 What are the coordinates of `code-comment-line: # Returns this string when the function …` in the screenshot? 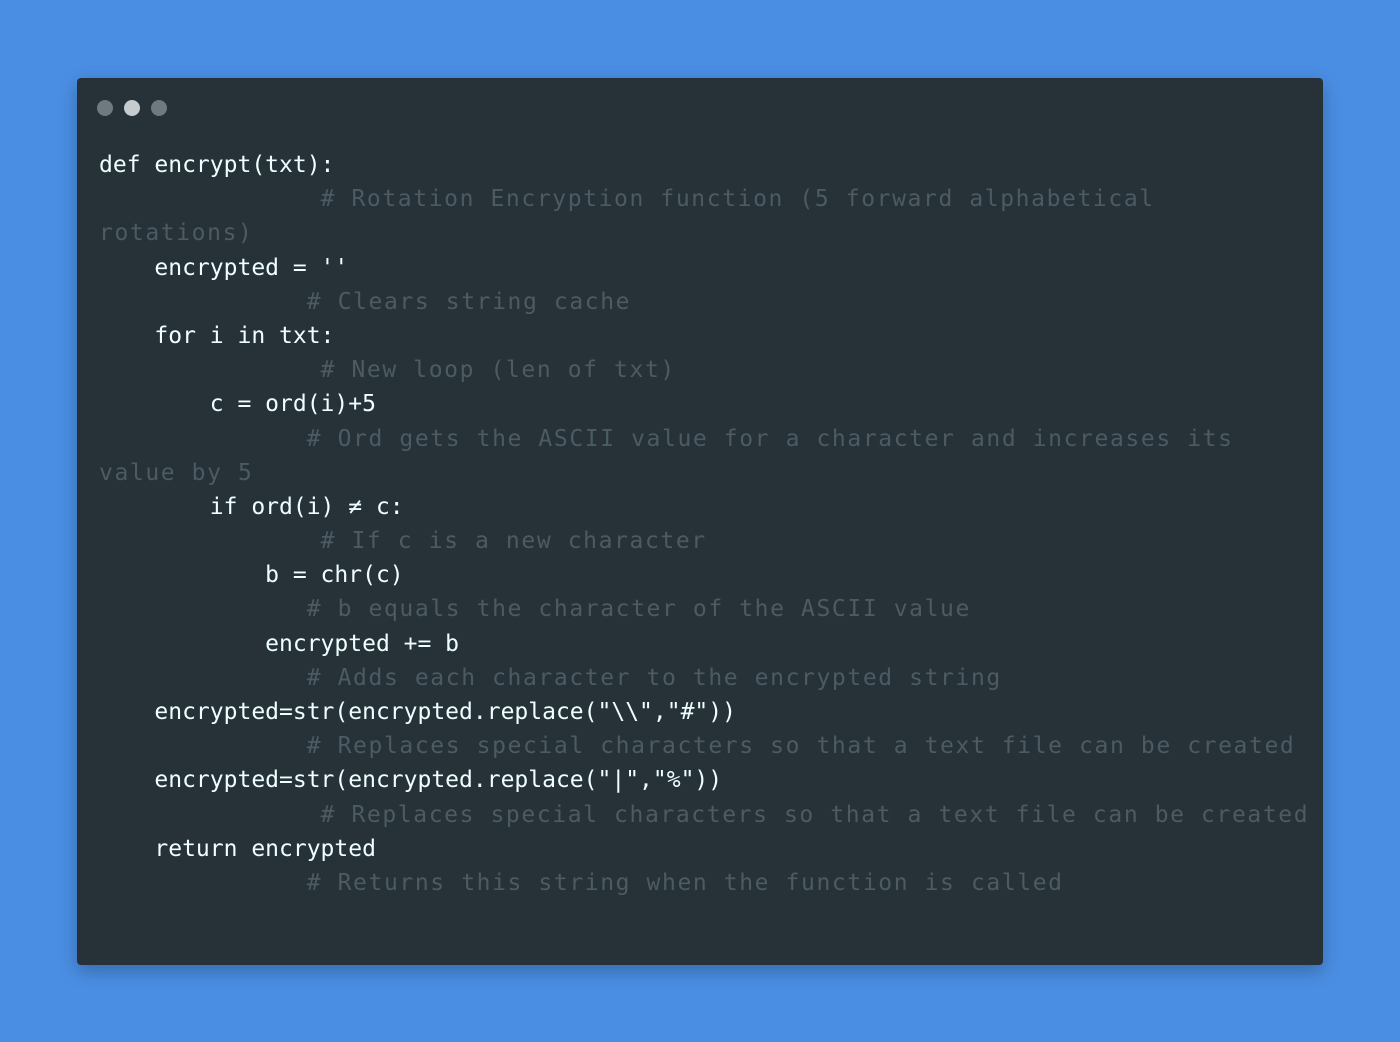 It's located at (701, 883).